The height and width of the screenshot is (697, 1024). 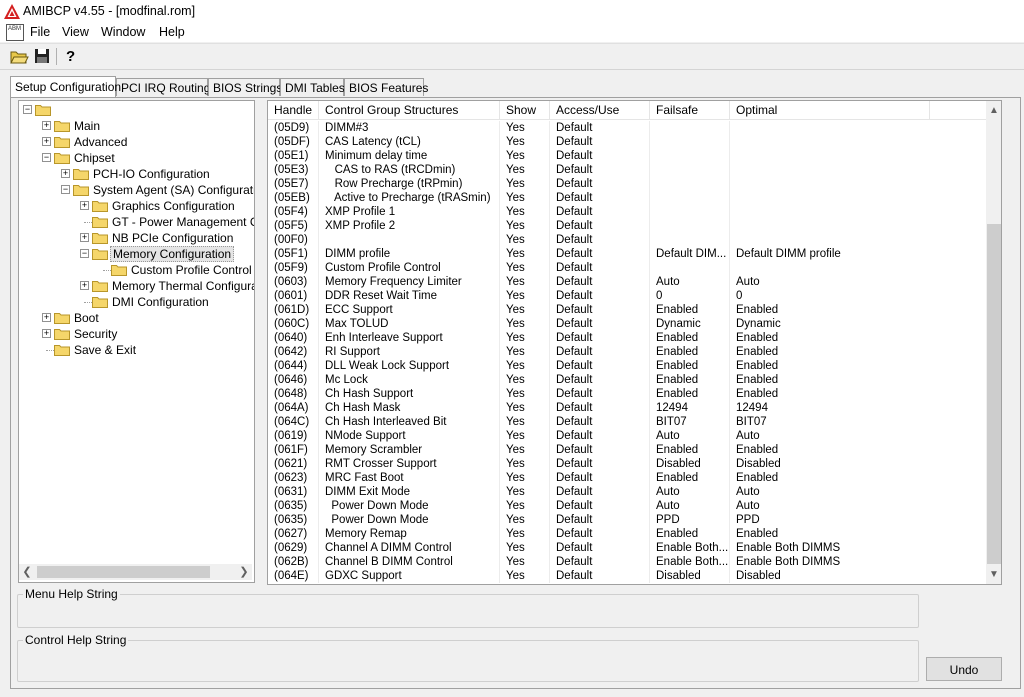 What do you see at coordinates (136, 334) in the screenshot?
I see `tree-item: + Security` at bounding box center [136, 334].